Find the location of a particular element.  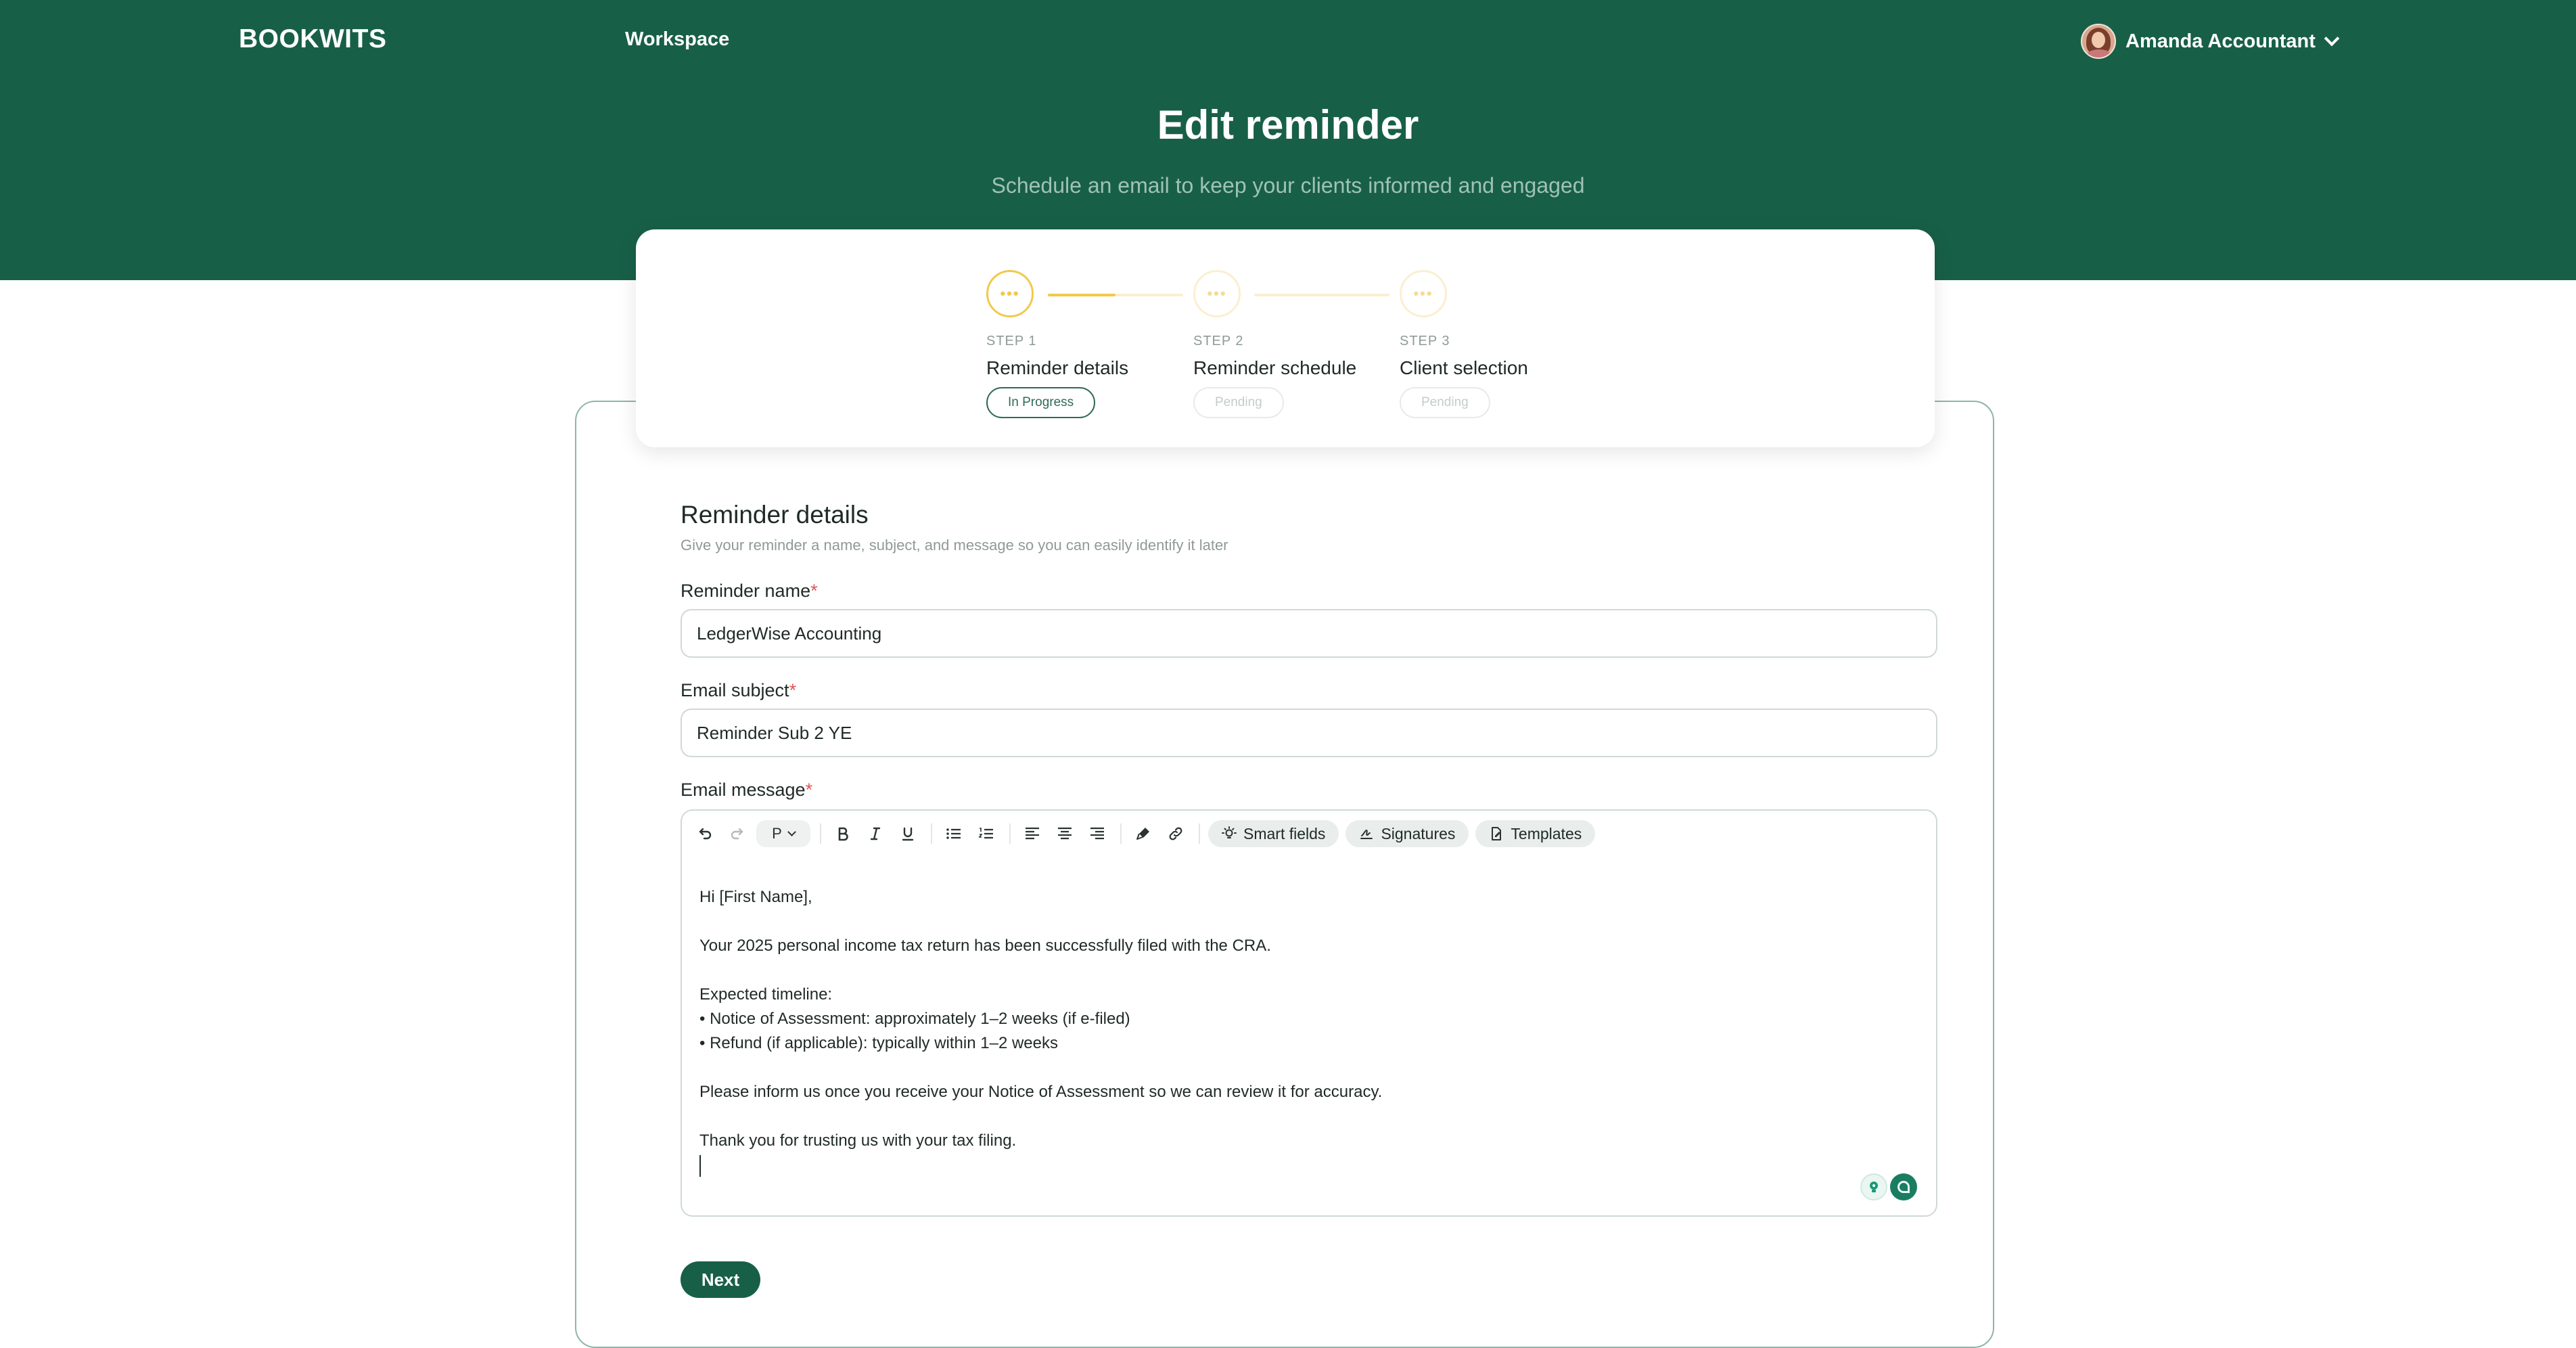

link-icon is located at coordinates (1175, 833).